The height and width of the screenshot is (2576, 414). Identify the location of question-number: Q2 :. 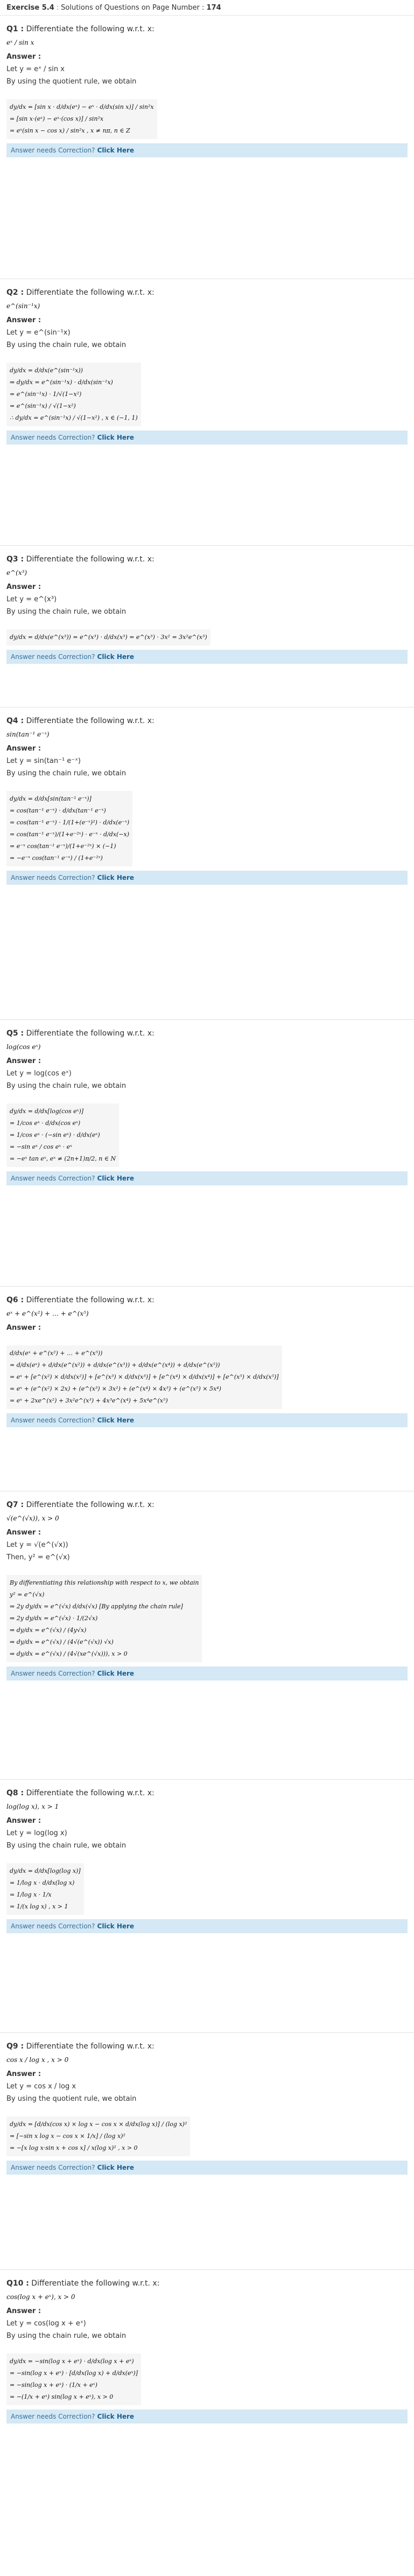
(15, 293).